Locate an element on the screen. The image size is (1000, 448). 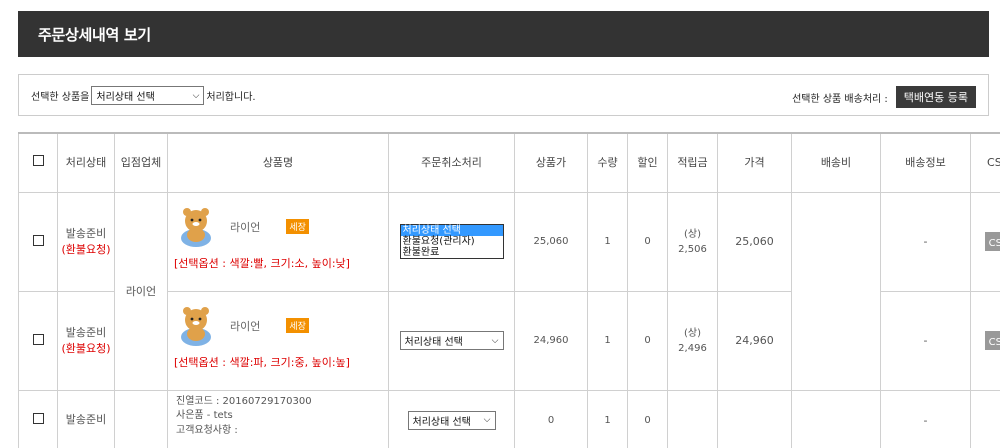
points-value: 2,496 is located at coordinates (692, 348).